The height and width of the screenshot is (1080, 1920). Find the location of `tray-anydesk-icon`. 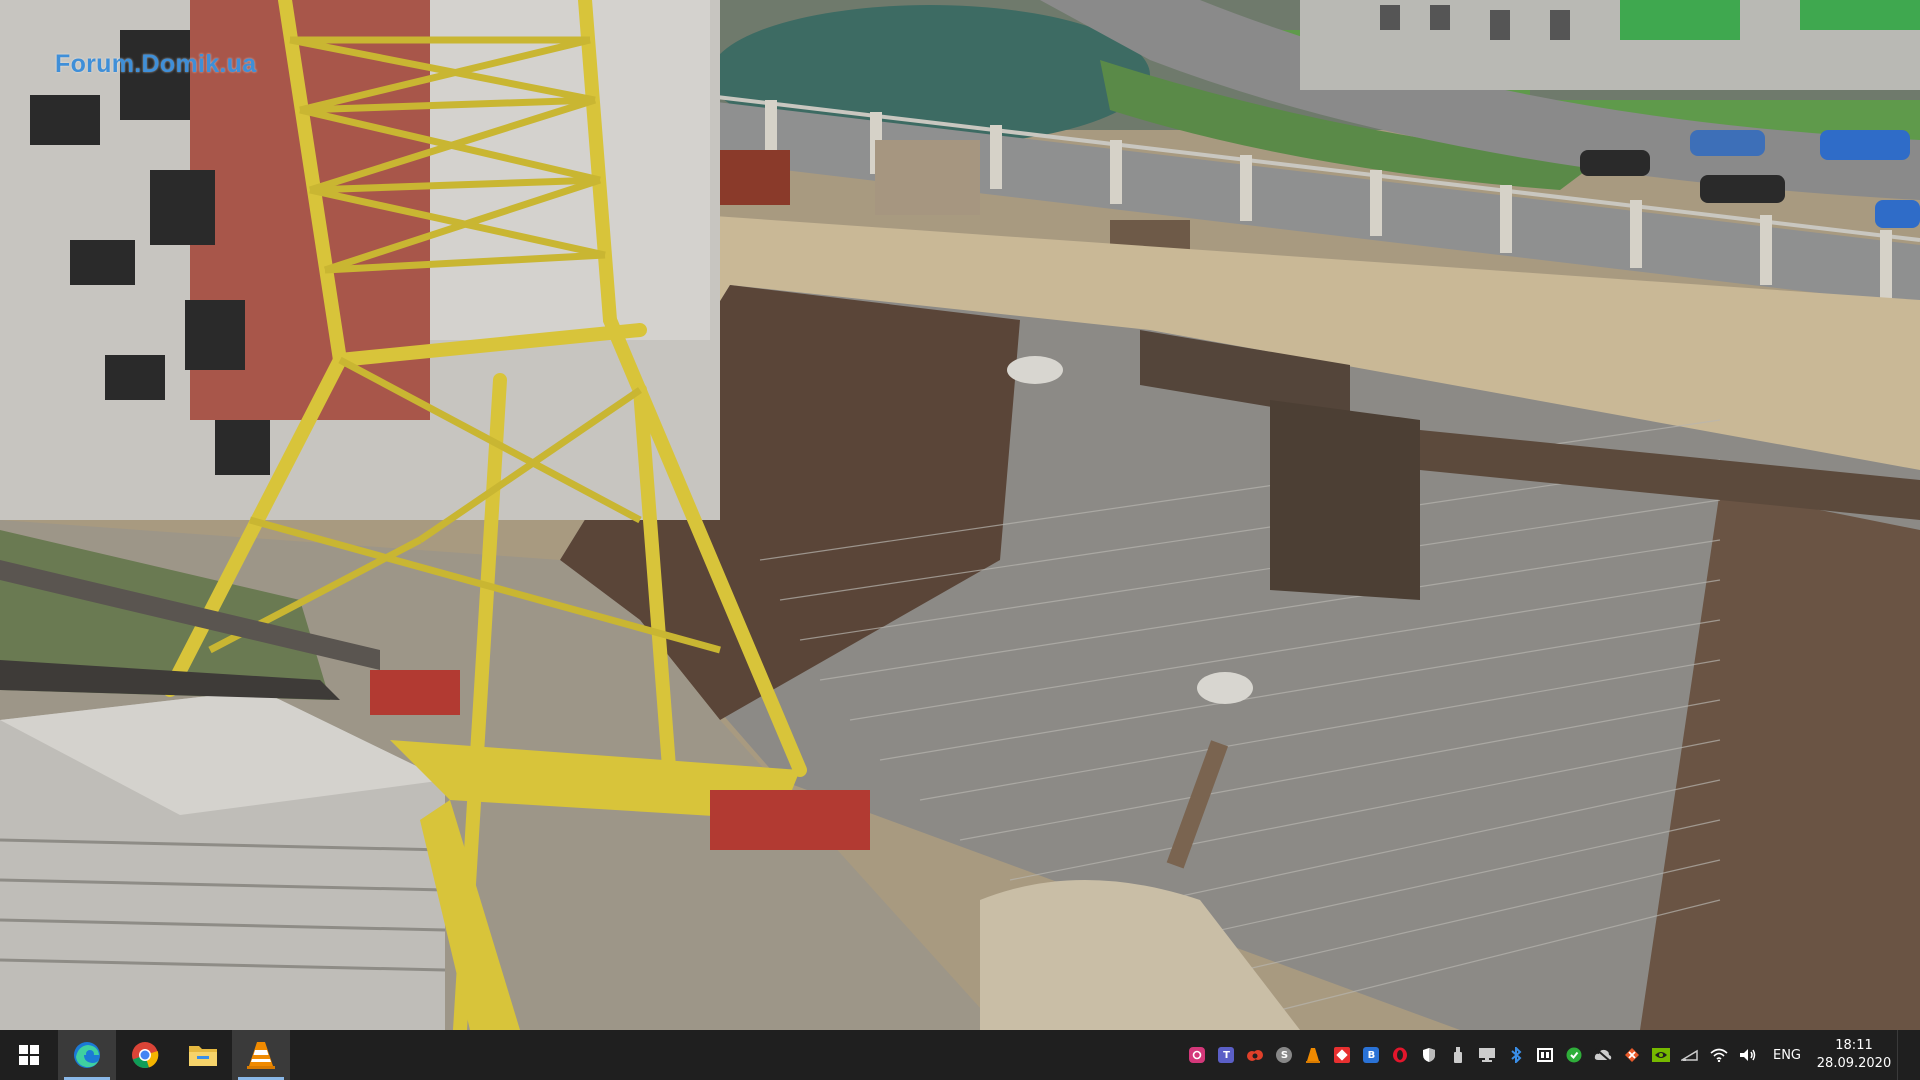

tray-anydesk-icon is located at coordinates (1342, 1055).